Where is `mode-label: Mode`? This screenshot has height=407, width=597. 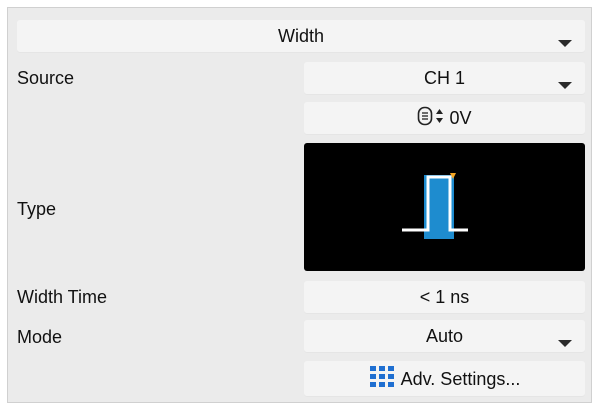
mode-label: Mode is located at coordinates (40, 337).